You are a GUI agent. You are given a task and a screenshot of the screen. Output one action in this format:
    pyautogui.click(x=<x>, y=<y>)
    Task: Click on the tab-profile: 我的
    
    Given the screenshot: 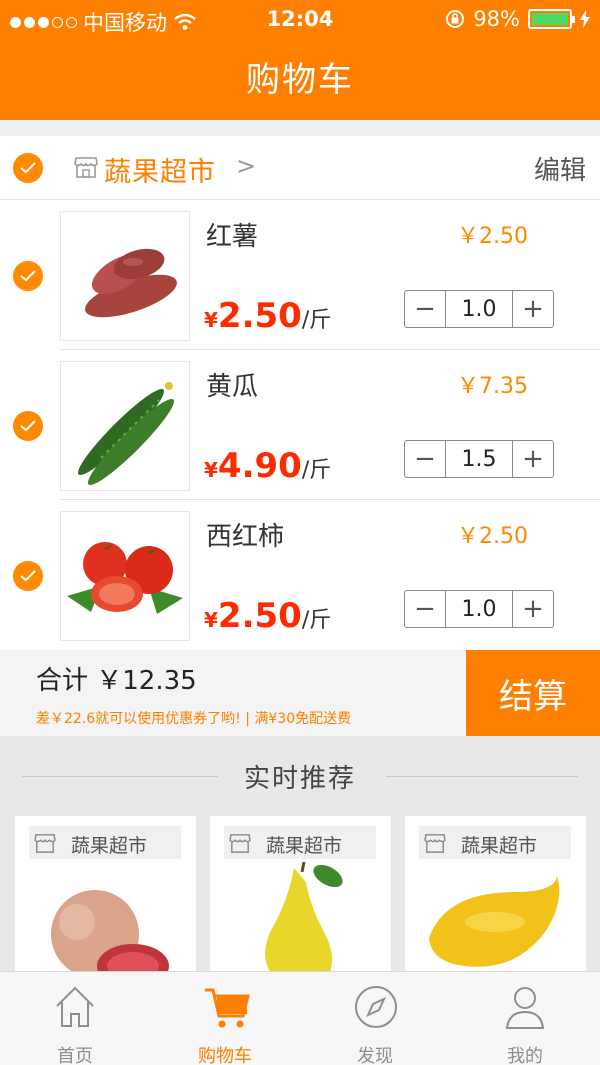 What is the action you would take?
    pyautogui.click(x=525, y=1018)
    